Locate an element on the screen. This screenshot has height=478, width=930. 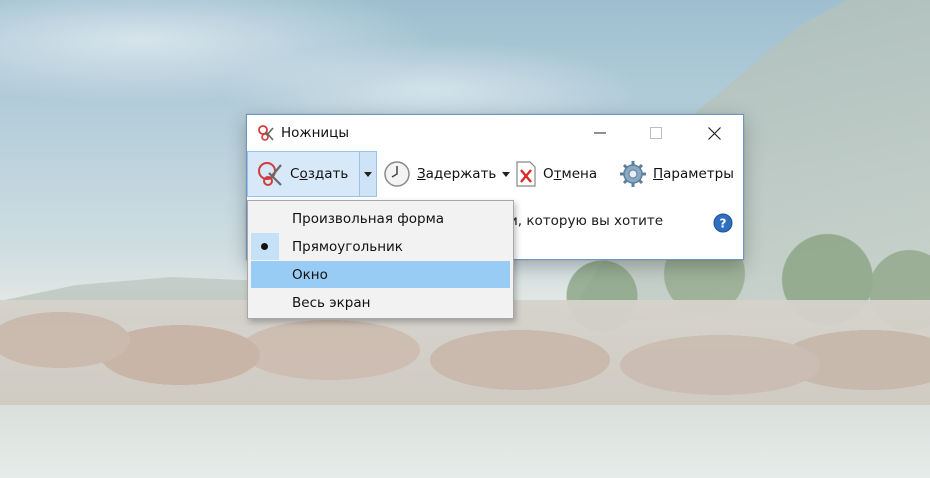
options-label-rest: араметры is located at coordinates (698, 174).